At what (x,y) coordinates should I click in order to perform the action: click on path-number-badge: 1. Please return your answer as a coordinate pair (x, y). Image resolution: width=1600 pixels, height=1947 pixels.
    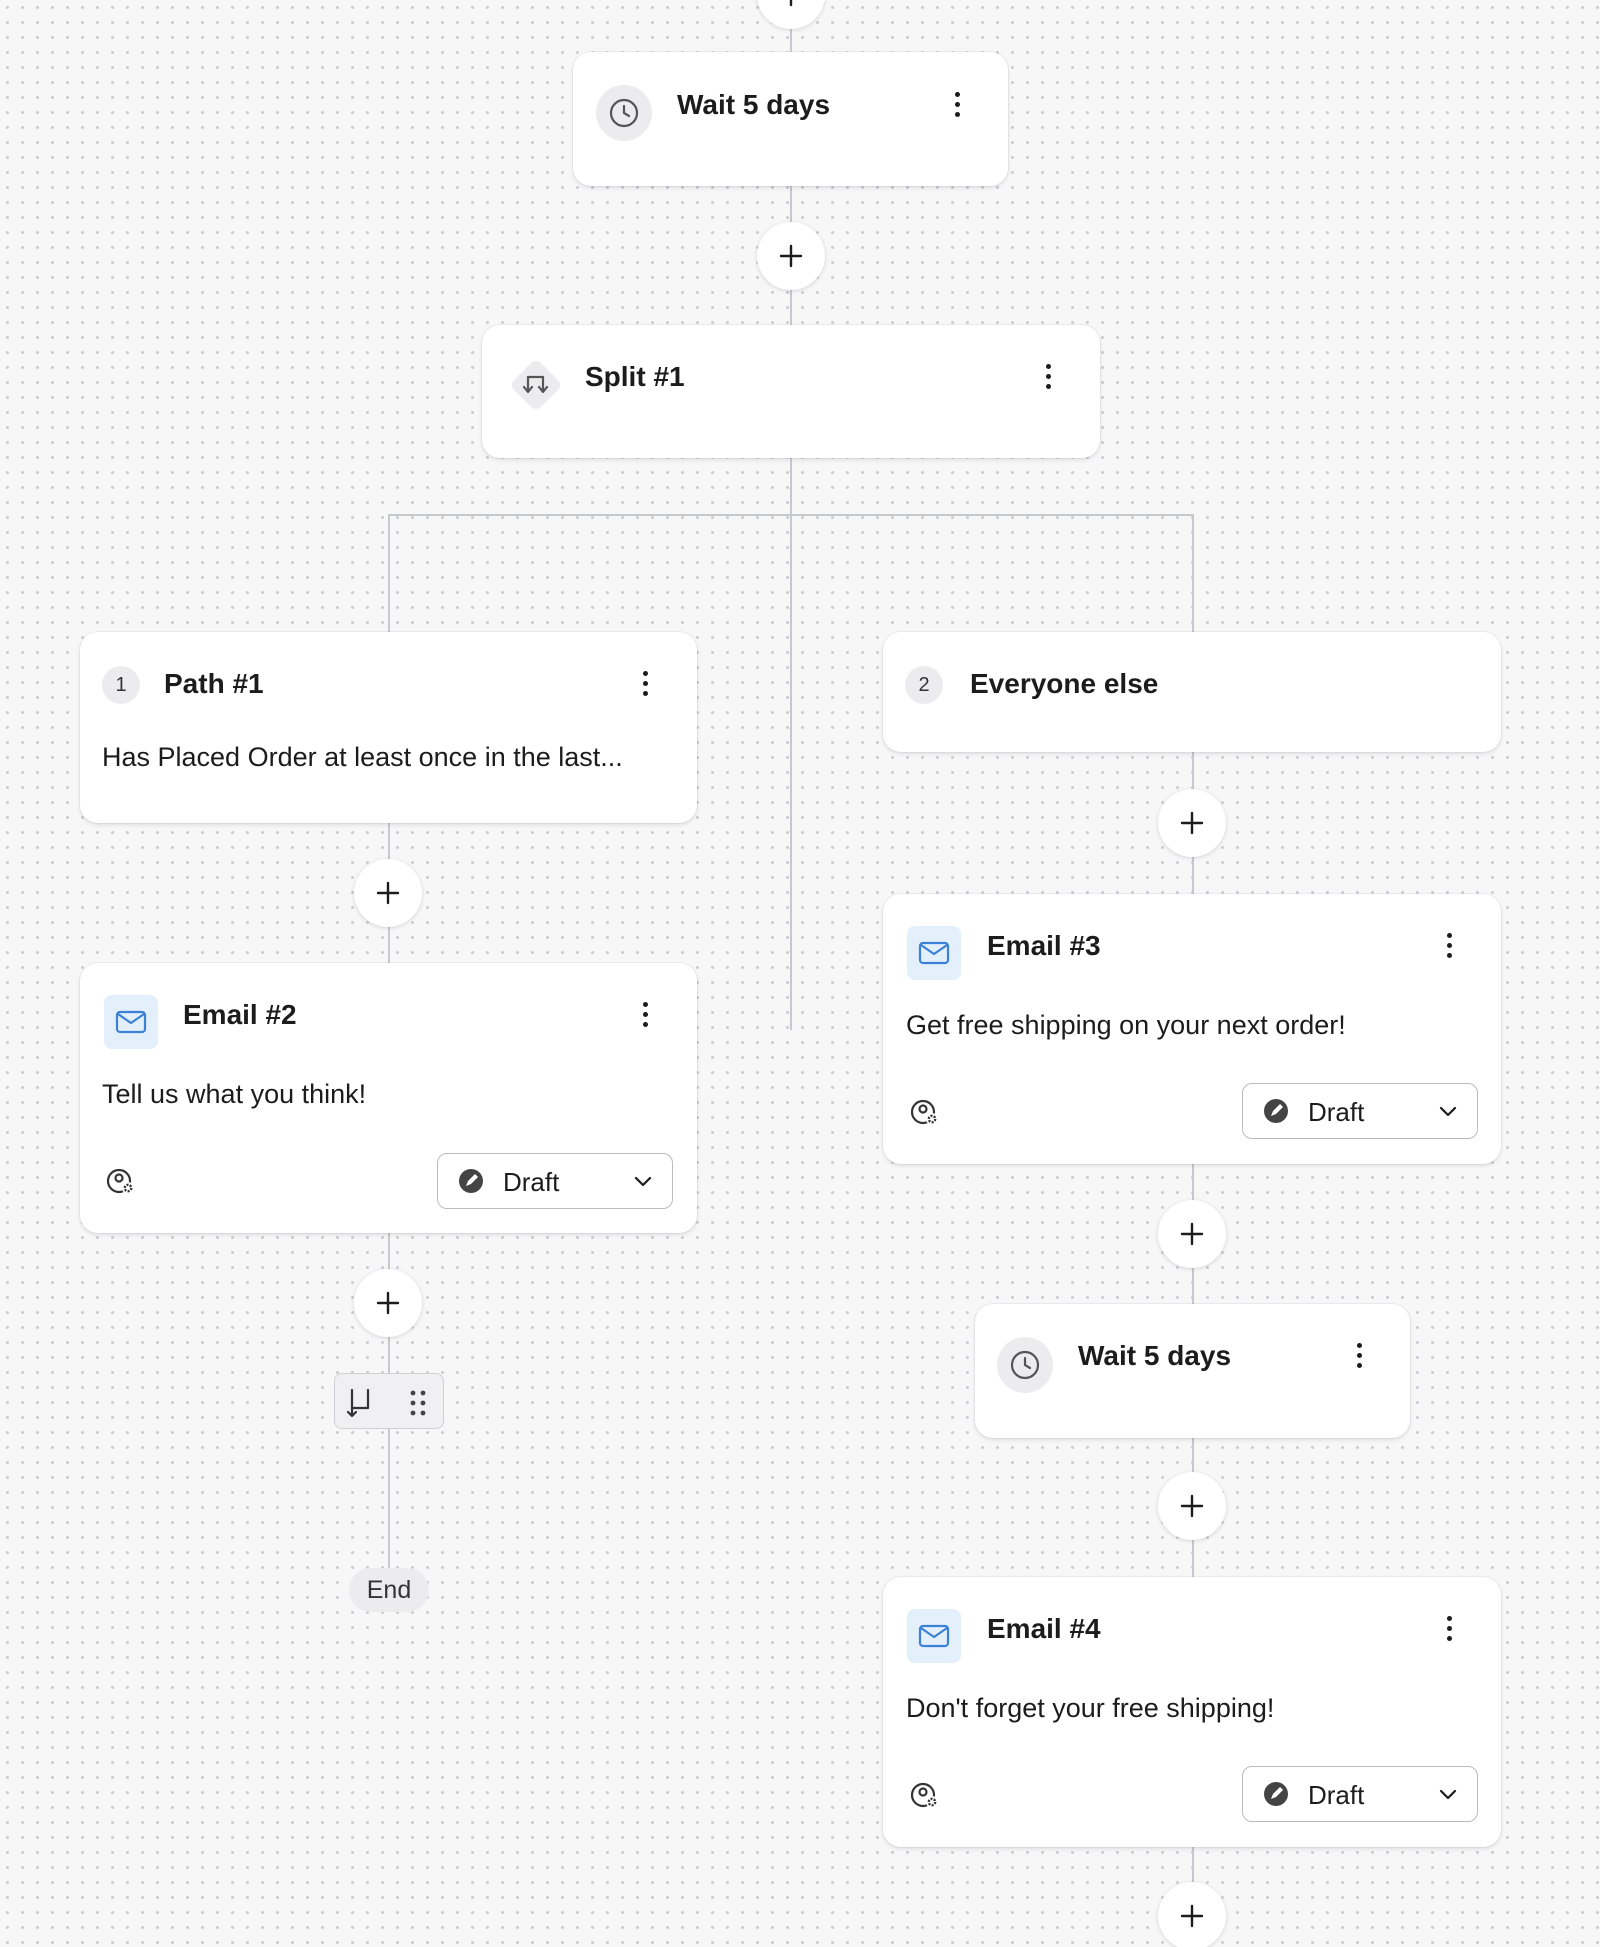
    Looking at the image, I should click on (121, 685).